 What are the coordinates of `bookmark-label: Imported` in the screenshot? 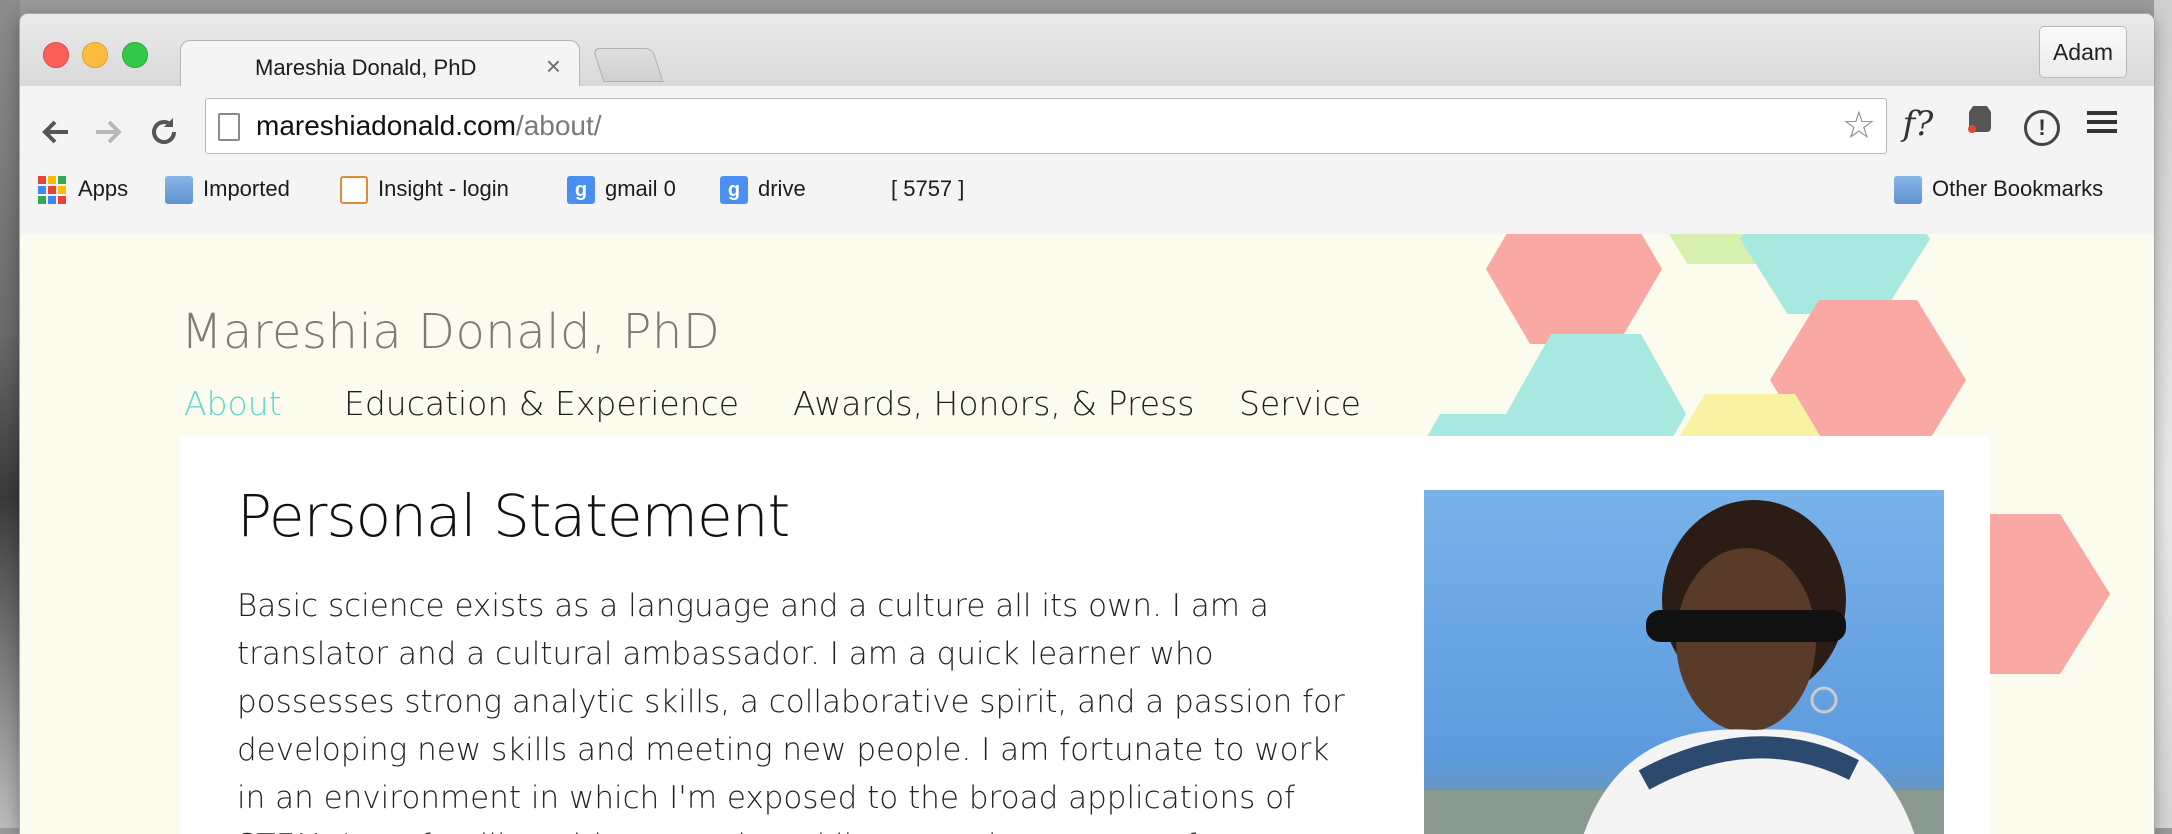 It's located at (246, 188).